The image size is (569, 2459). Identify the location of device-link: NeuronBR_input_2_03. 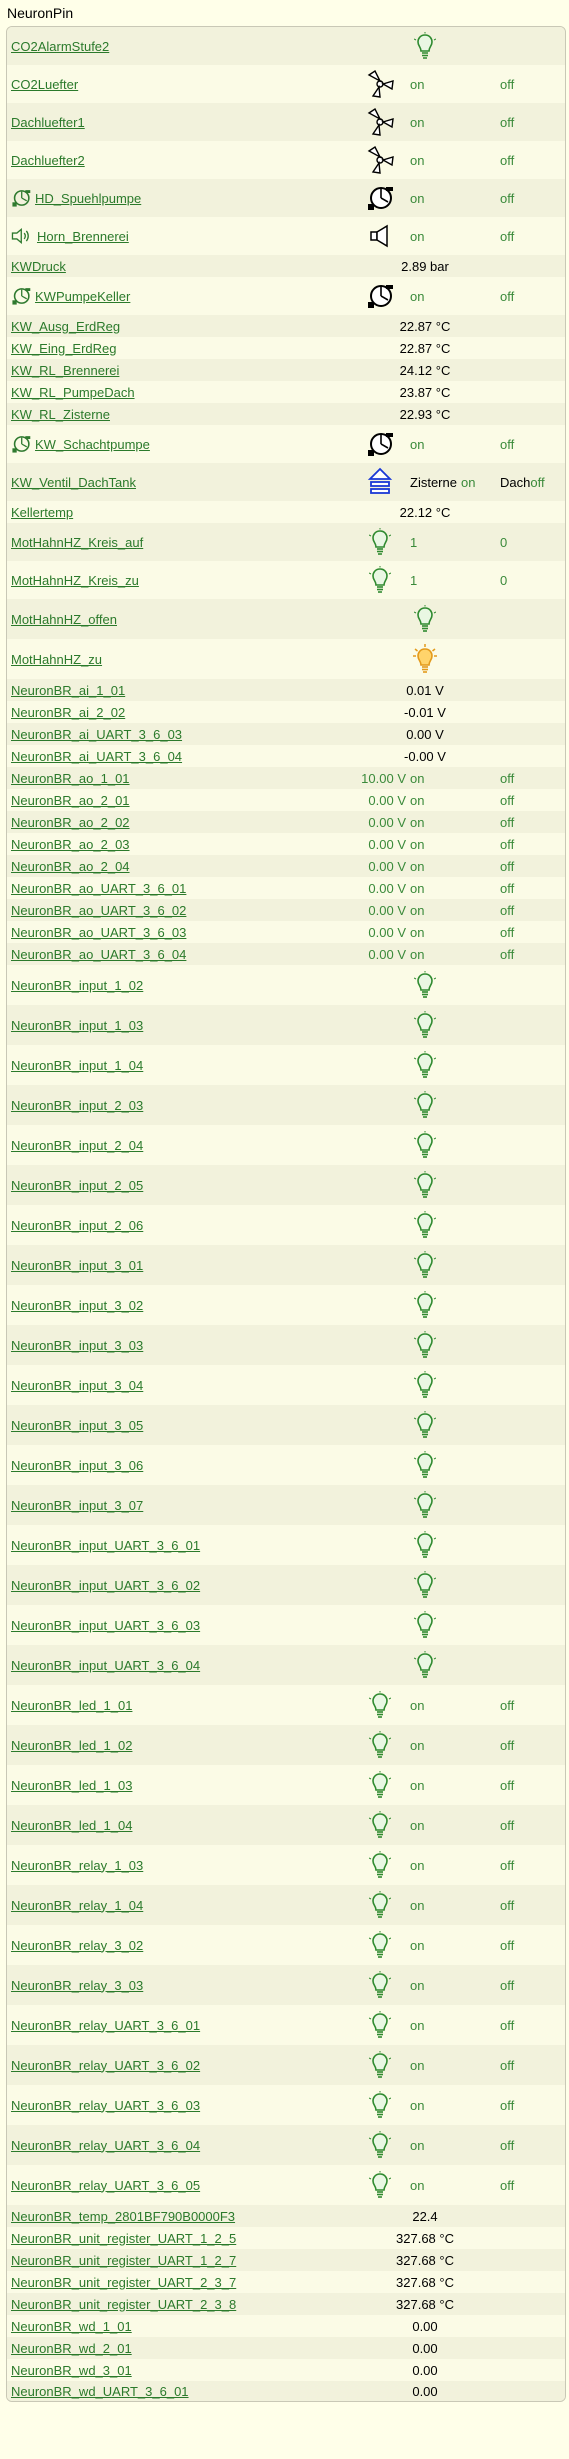
(77, 1105).